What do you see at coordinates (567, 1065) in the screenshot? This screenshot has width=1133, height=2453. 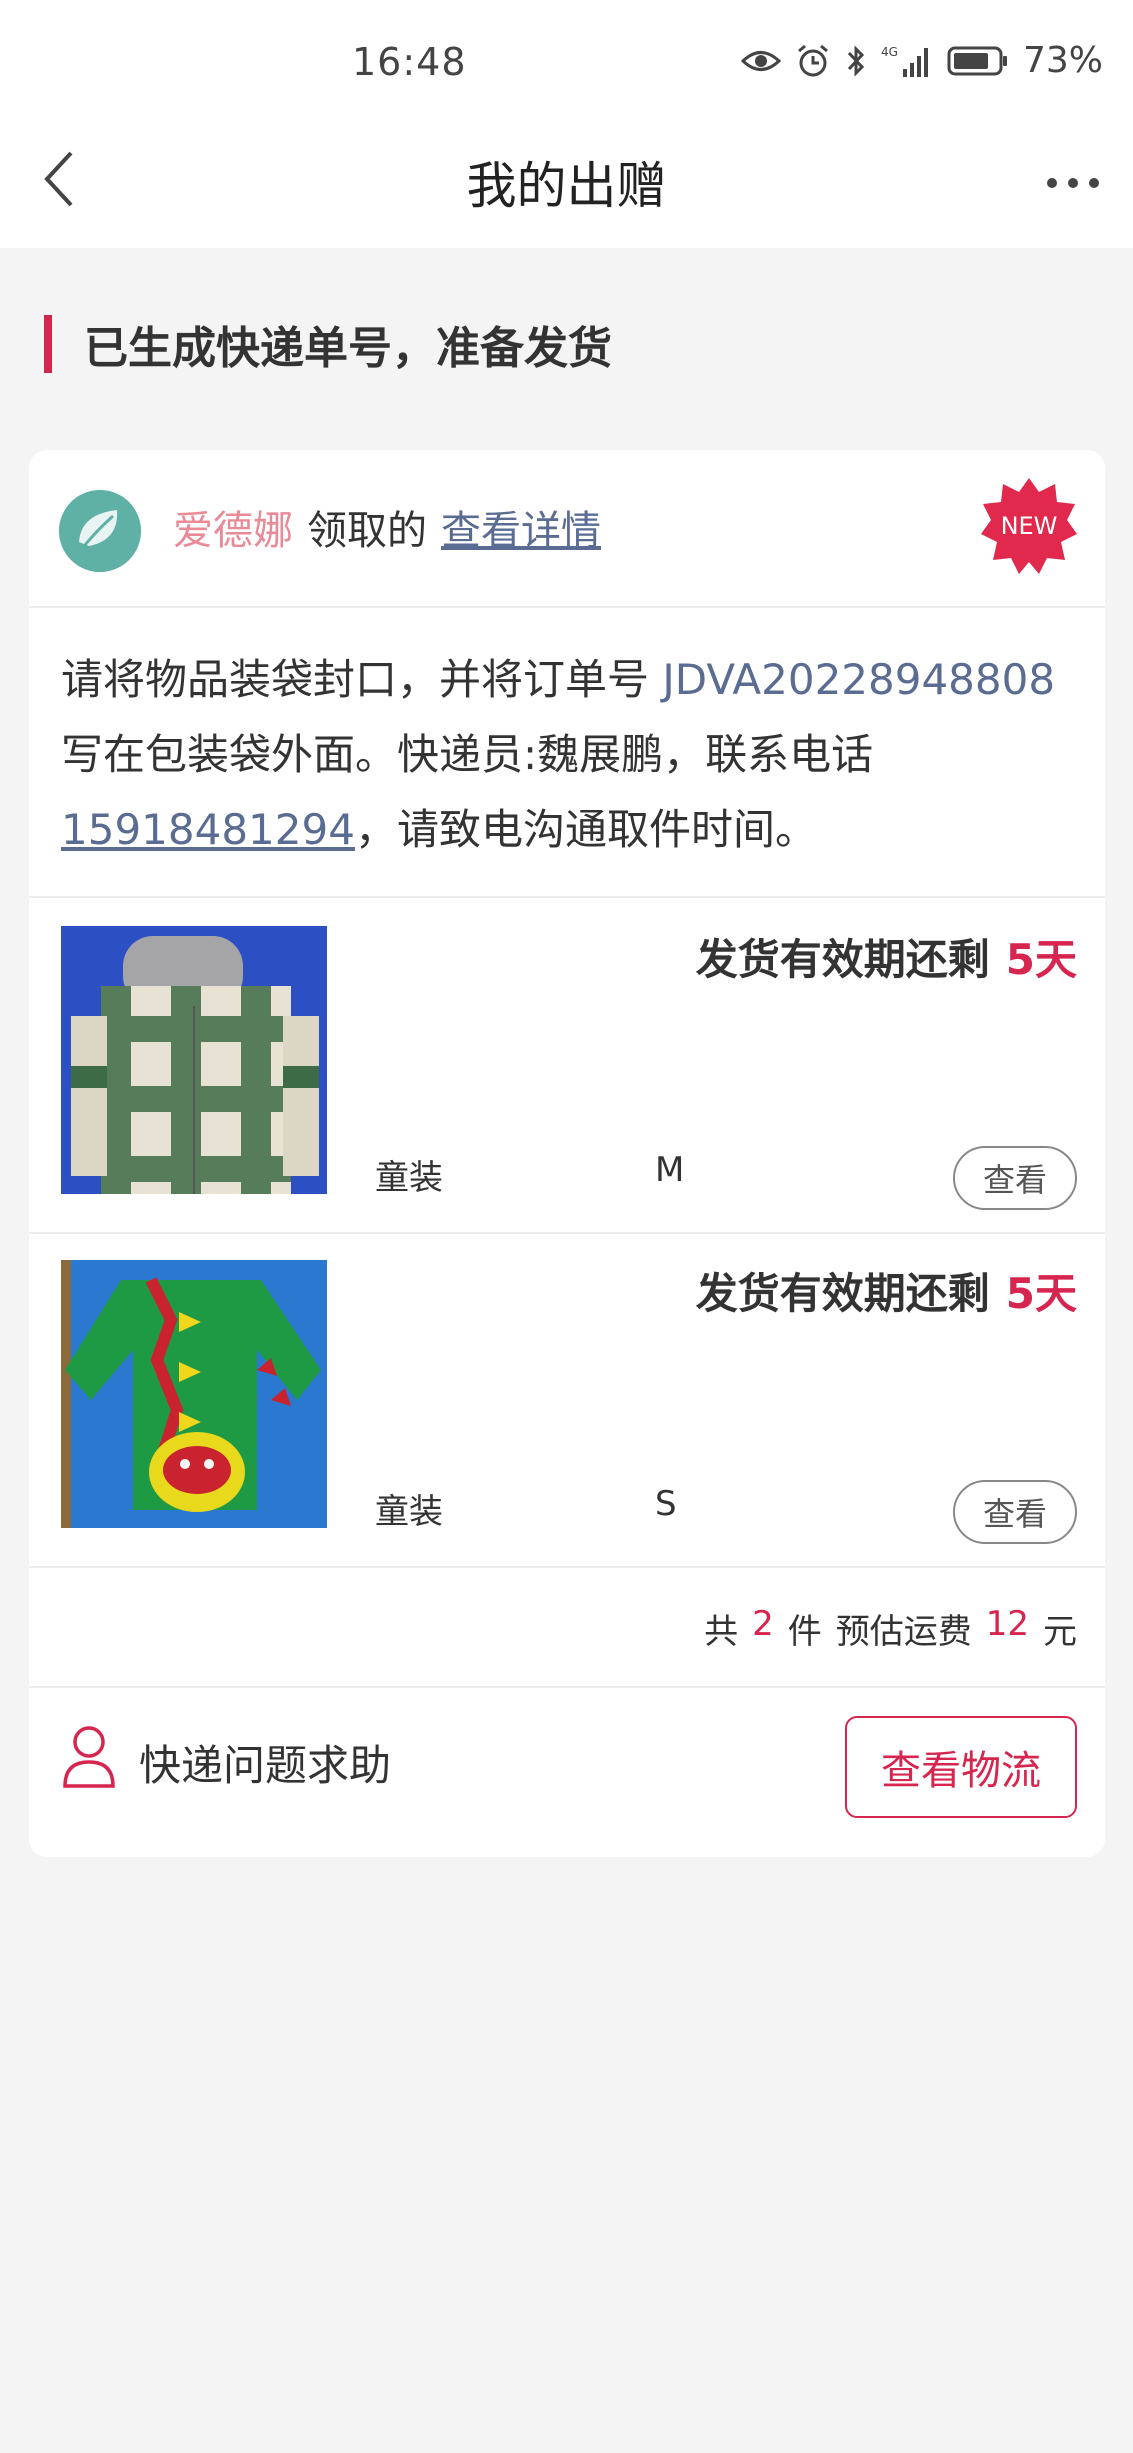 I see `list-item: 发货有效期还剩 5天 童装 M 查看` at bounding box center [567, 1065].